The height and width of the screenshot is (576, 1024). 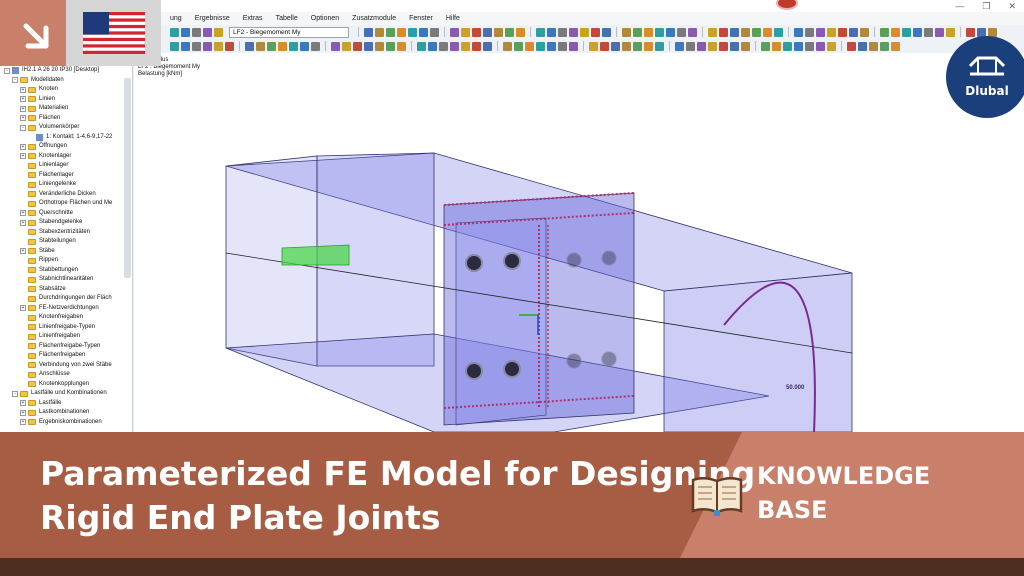 What do you see at coordinates (113, 33) in the screenshot?
I see `language-flag` at bounding box center [113, 33].